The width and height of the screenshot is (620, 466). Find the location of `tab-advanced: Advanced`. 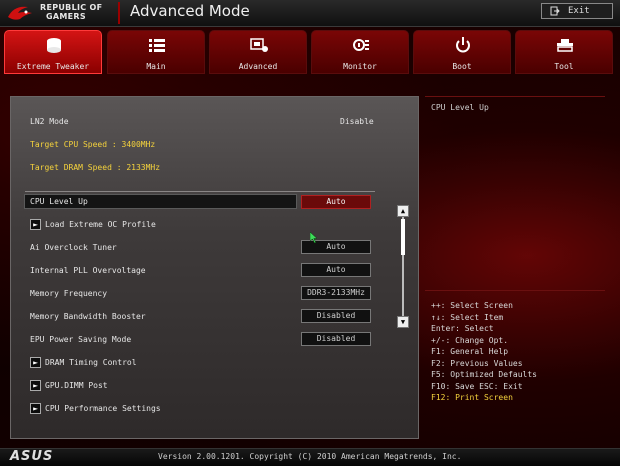

tab-advanced: Advanced is located at coordinates (258, 52).